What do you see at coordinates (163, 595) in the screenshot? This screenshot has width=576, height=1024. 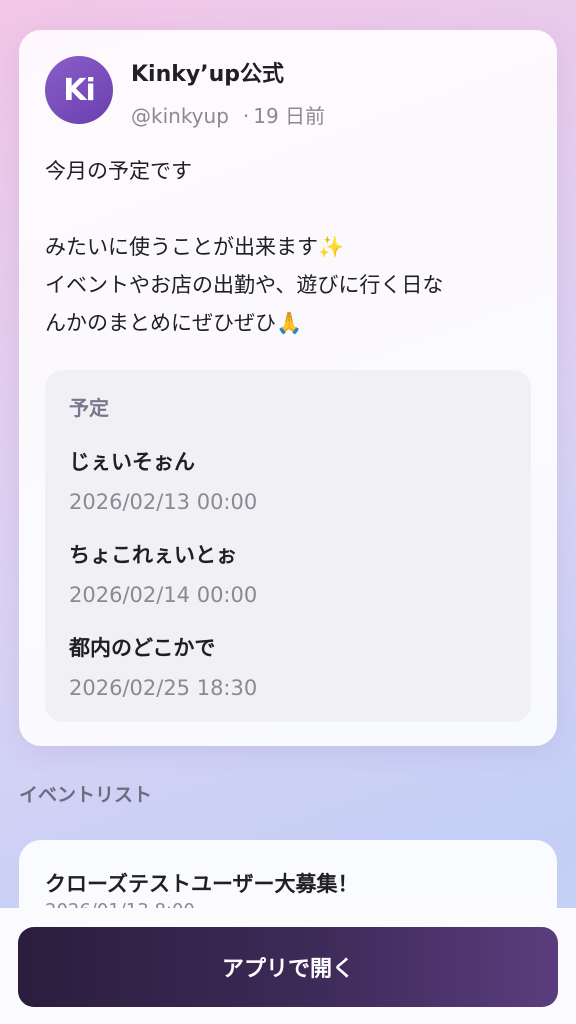 I see `schedule-item-date: 2026/02/14 00:00` at bounding box center [163, 595].